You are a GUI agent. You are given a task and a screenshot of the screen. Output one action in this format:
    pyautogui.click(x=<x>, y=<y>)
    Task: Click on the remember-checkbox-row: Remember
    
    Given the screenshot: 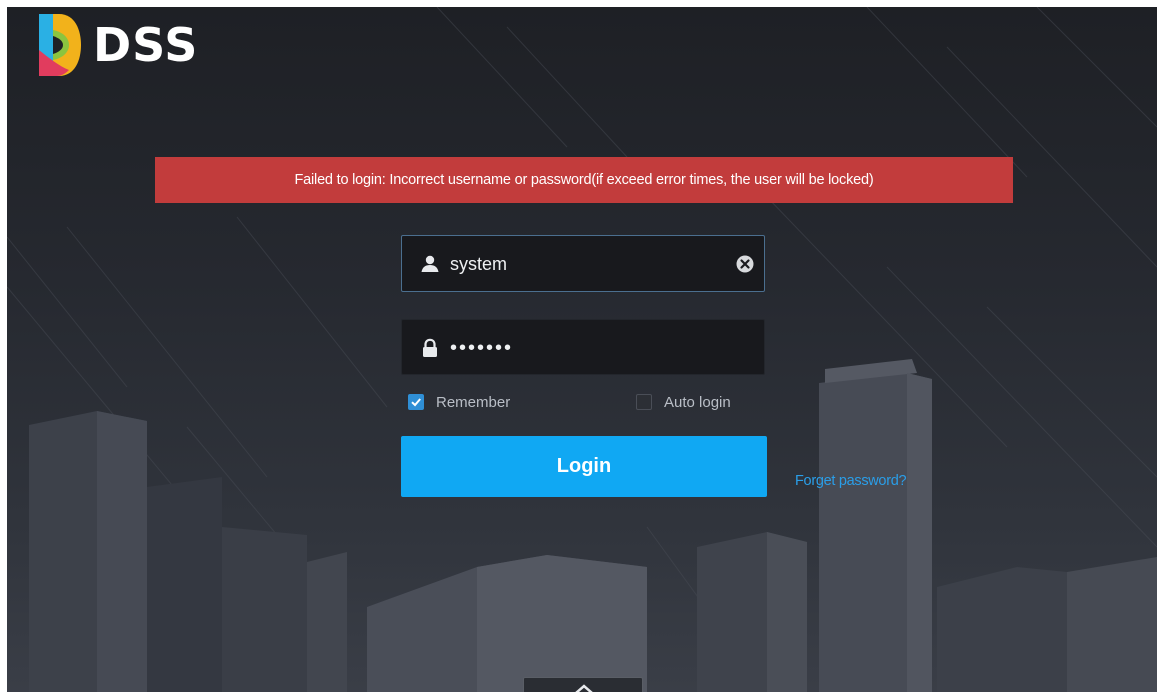 What is the action you would take?
    pyautogui.click(x=459, y=402)
    